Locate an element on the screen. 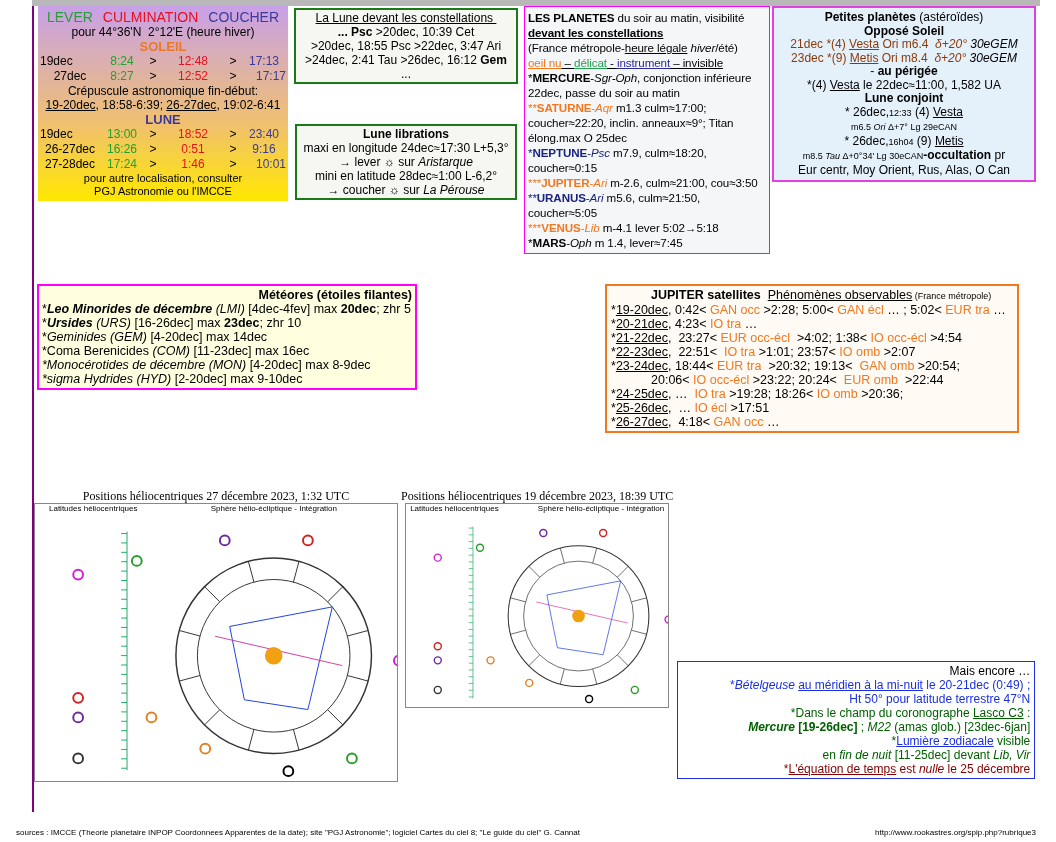  section-title: SOLEIL is located at coordinates (163, 46).